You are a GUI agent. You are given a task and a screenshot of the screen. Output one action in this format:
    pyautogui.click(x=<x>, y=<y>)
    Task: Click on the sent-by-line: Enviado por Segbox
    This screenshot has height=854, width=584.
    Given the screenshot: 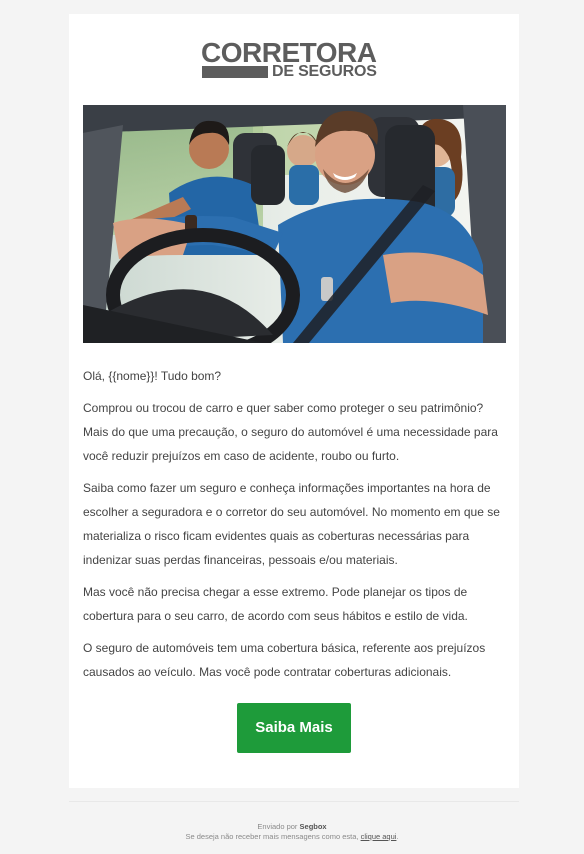 What is the action you would take?
    pyautogui.click(x=292, y=827)
    